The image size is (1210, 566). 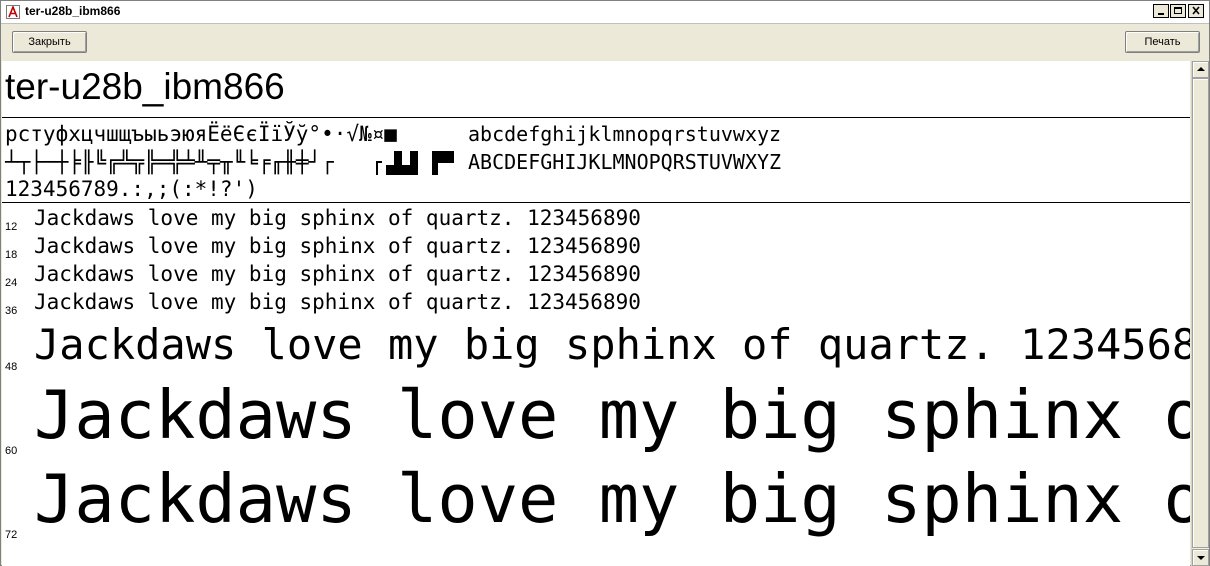 What do you see at coordinates (73, 11) in the screenshot?
I see `window-title: ter-u28b_ibm866` at bounding box center [73, 11].